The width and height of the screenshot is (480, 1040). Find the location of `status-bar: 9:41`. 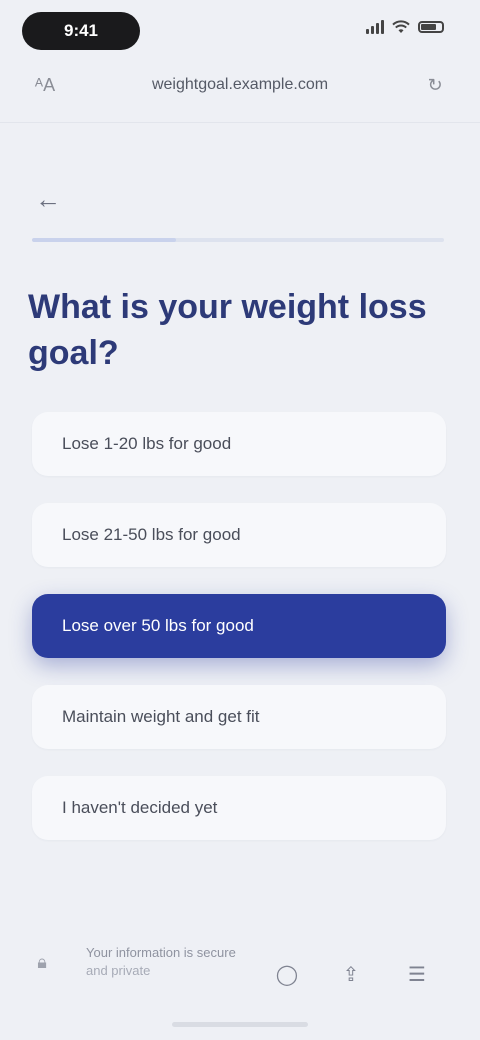

status-bar: 9:41 is located at coordinates (240, 30).